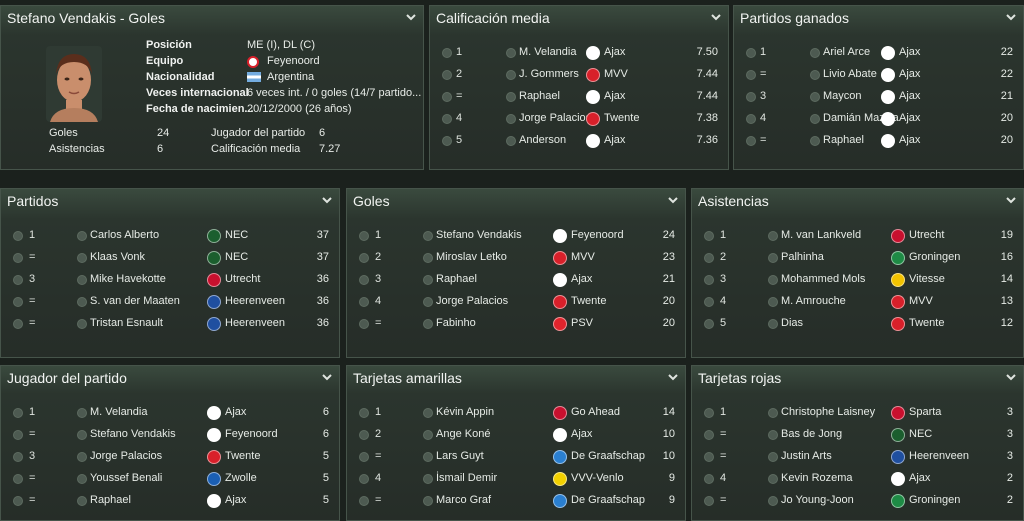  Describe the element at coordinates (516, 280) in the screenshot. I see `list-item: 3 Raphael Ajax 21` at that location.